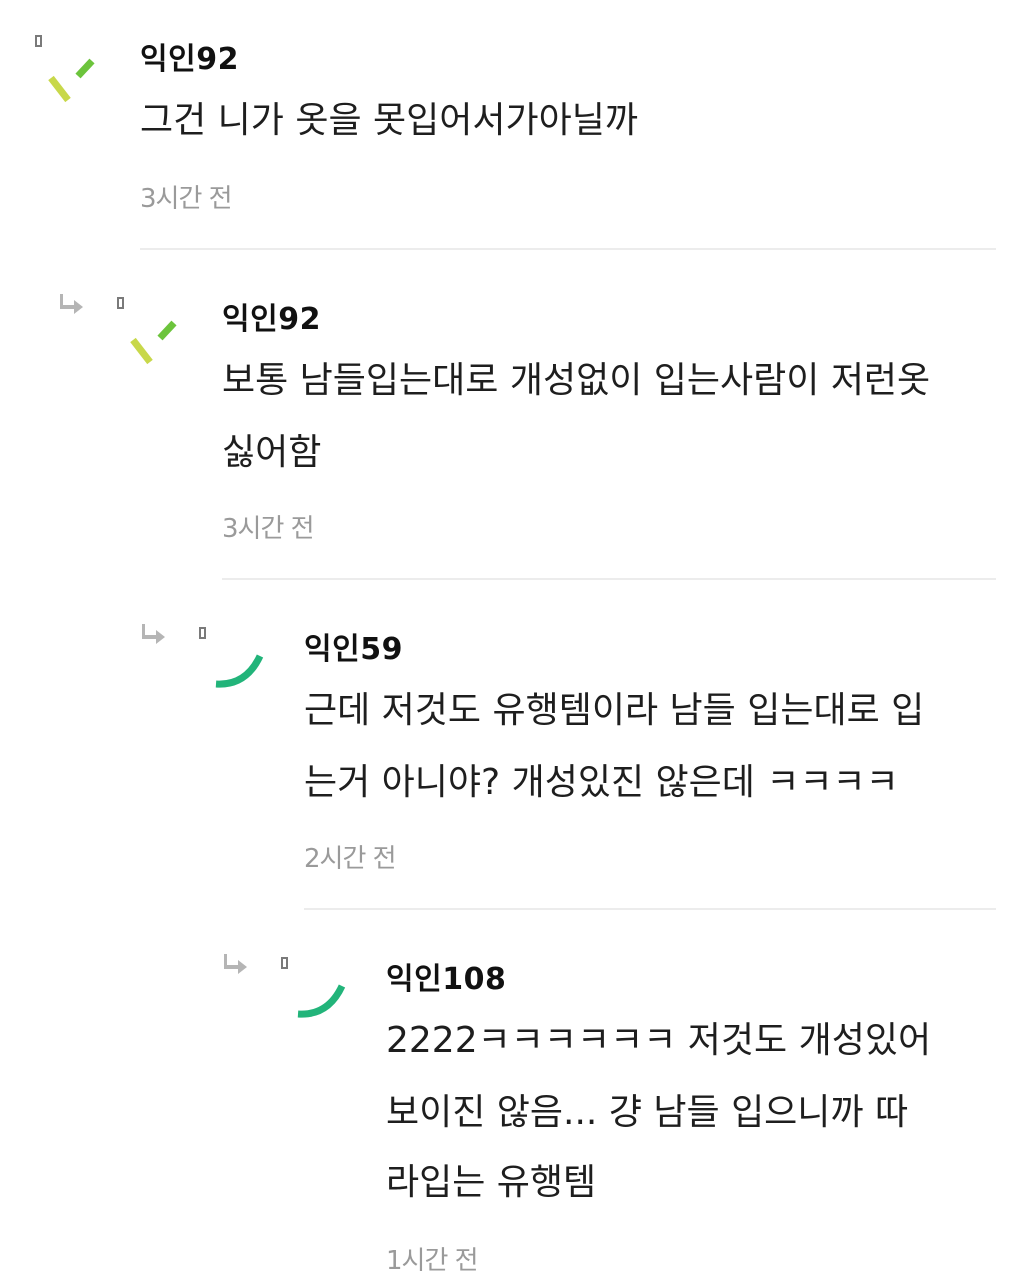 Image resolution: width=1024 pixels, height=1288 pixels. Describe the element at coordinates (576, 380) in the screenshot. I see `comment-text-line: 보통 남들입는대로 개성없이 입는사람이 저런옷` at that location.